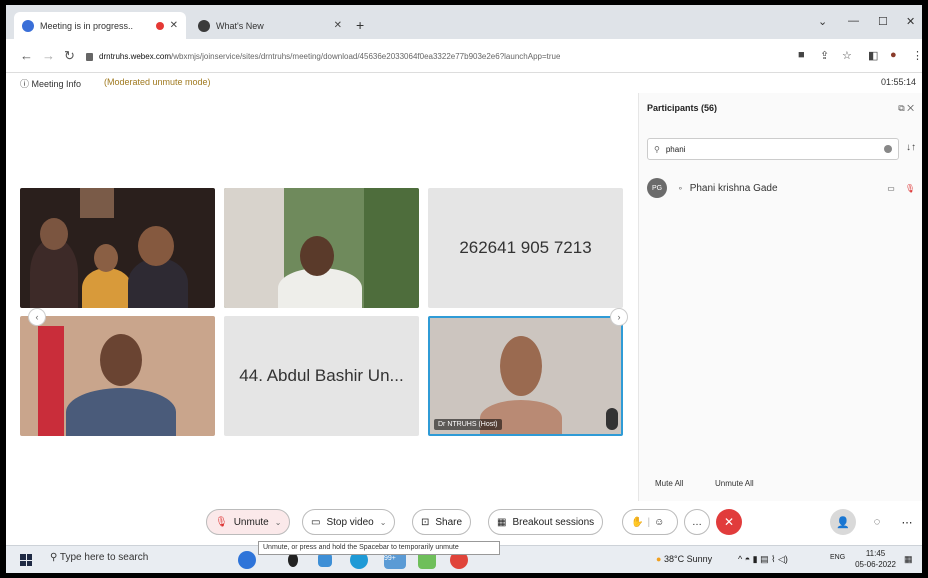 This screenshot has height=578, width=928. Describe the element at coordinates (87, 25) in the screenshot. I see `tab-title: Meeting is in progress..` at that location.